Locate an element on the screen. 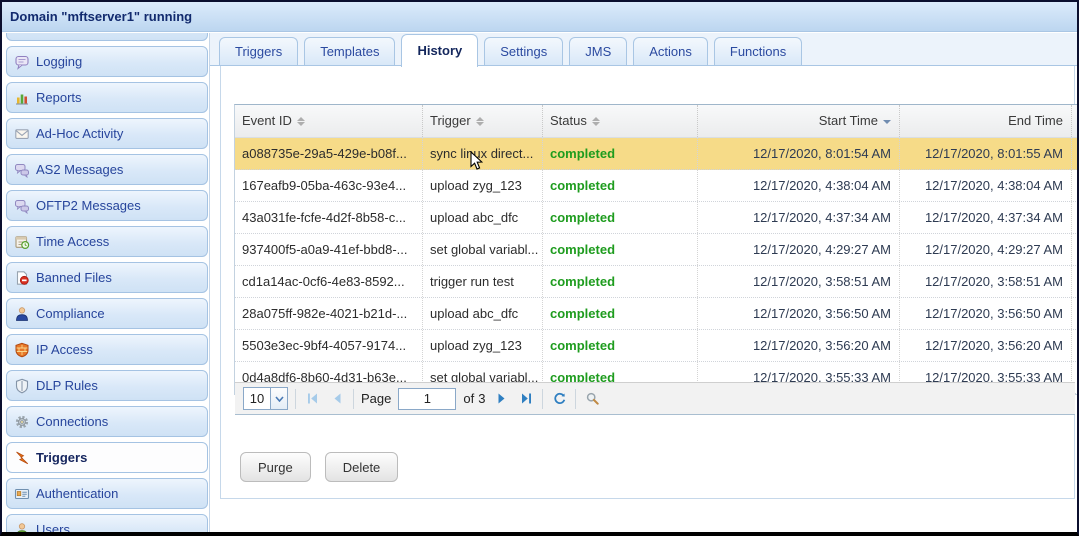  cell-end-time: 12/17/2020, 3:56:50 AM is located at coordinates (986, 313).